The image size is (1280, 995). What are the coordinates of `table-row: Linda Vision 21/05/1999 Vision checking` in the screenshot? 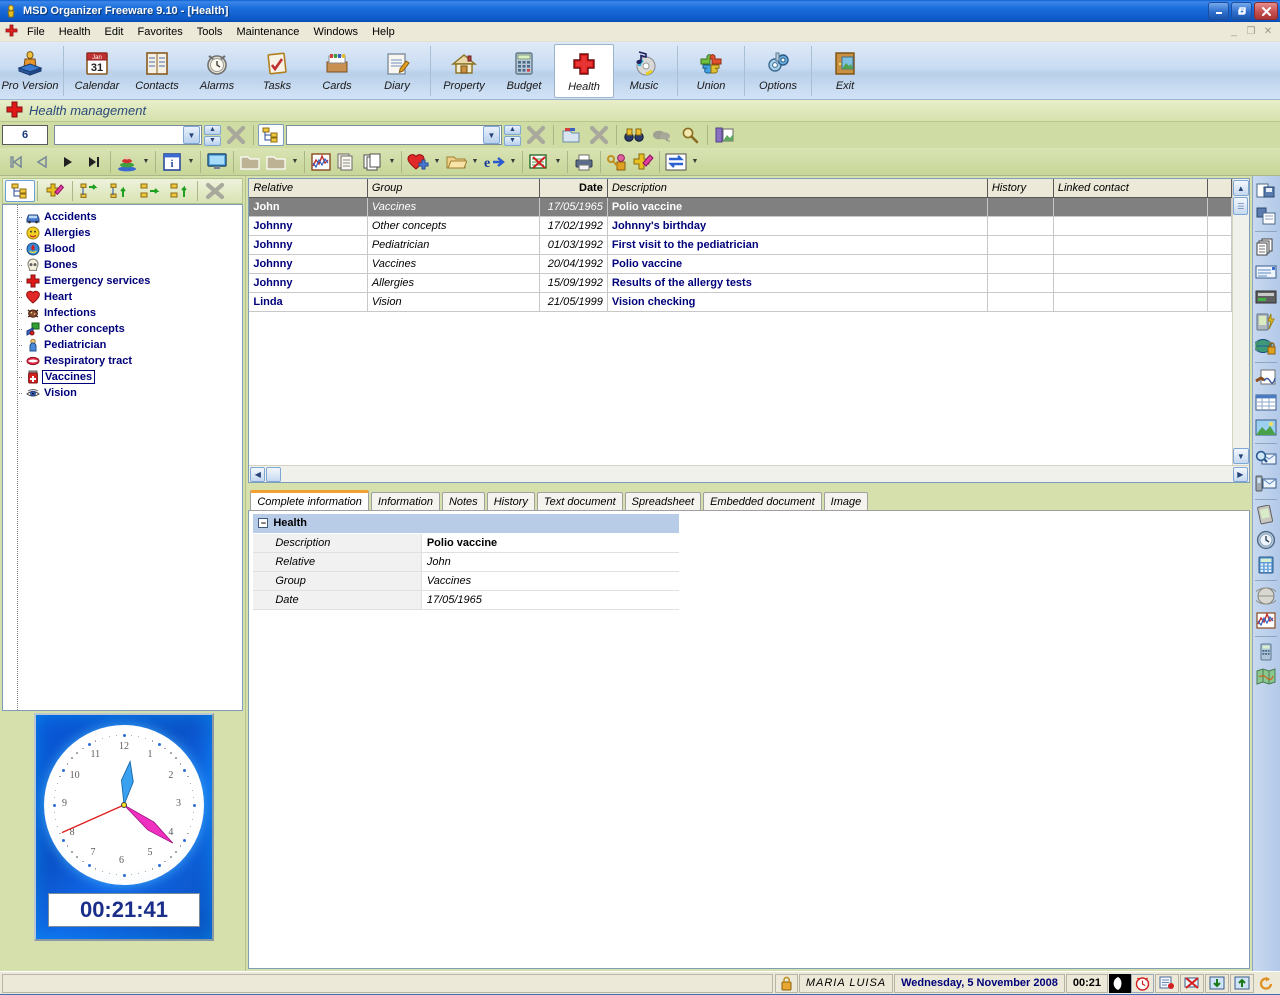 It's located at (740, 302).